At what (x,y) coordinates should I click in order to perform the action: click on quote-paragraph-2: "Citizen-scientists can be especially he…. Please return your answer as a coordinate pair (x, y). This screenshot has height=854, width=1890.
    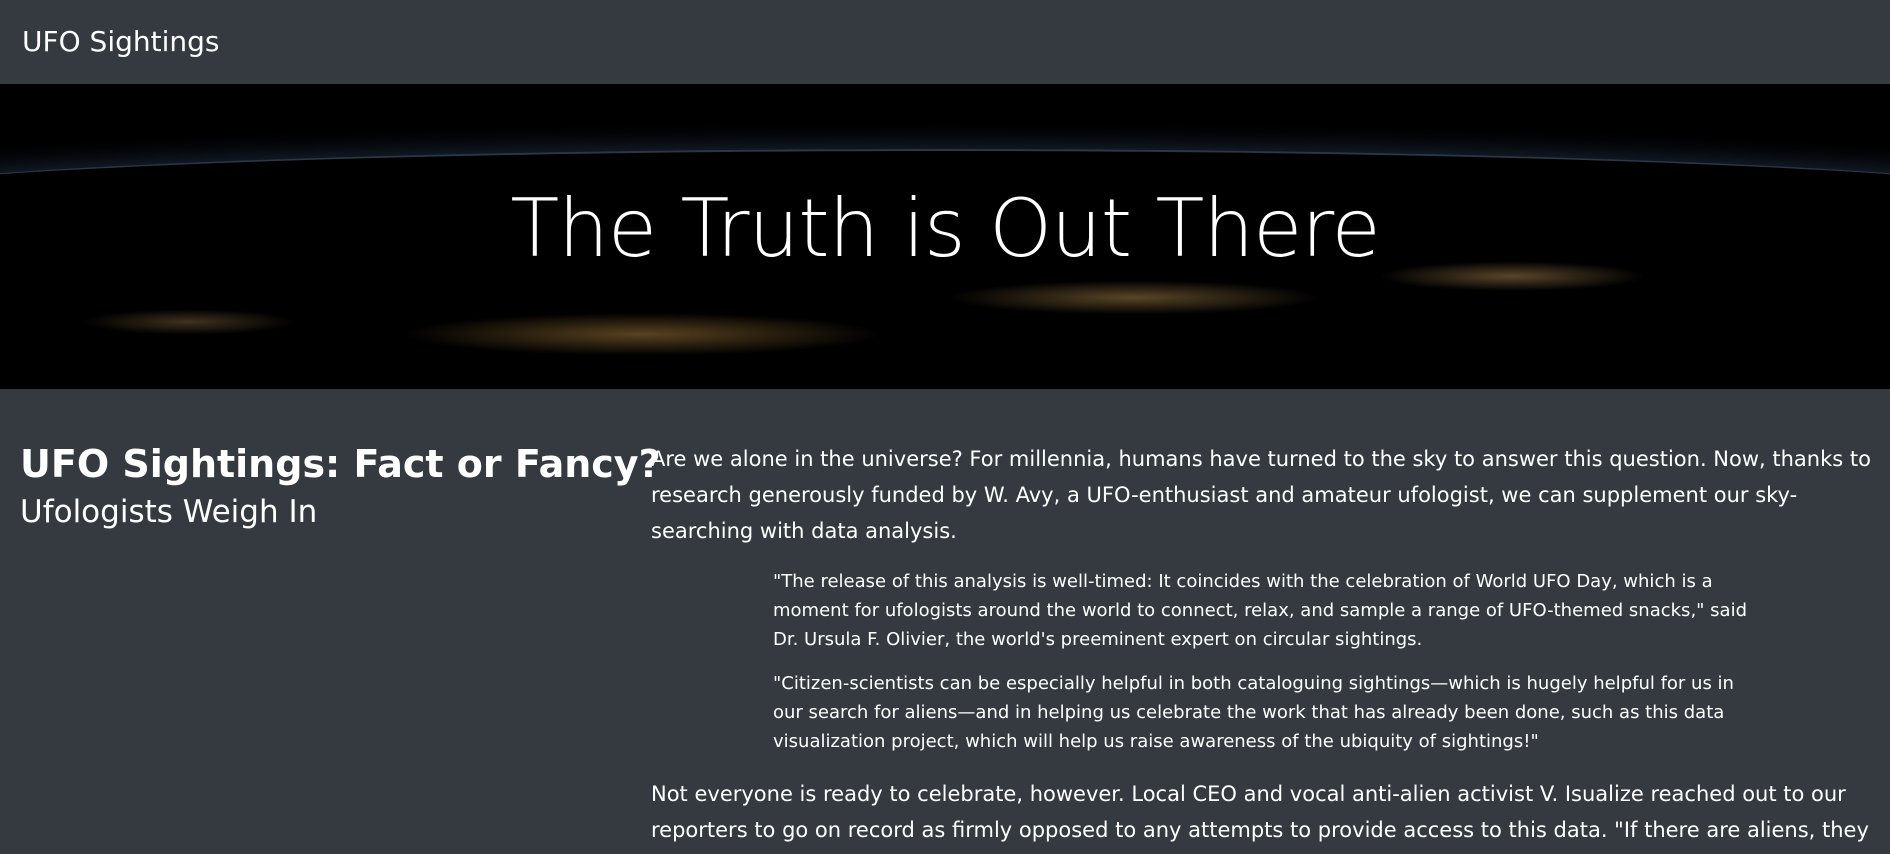
    Looking at the image, I should click on (1253, 712).